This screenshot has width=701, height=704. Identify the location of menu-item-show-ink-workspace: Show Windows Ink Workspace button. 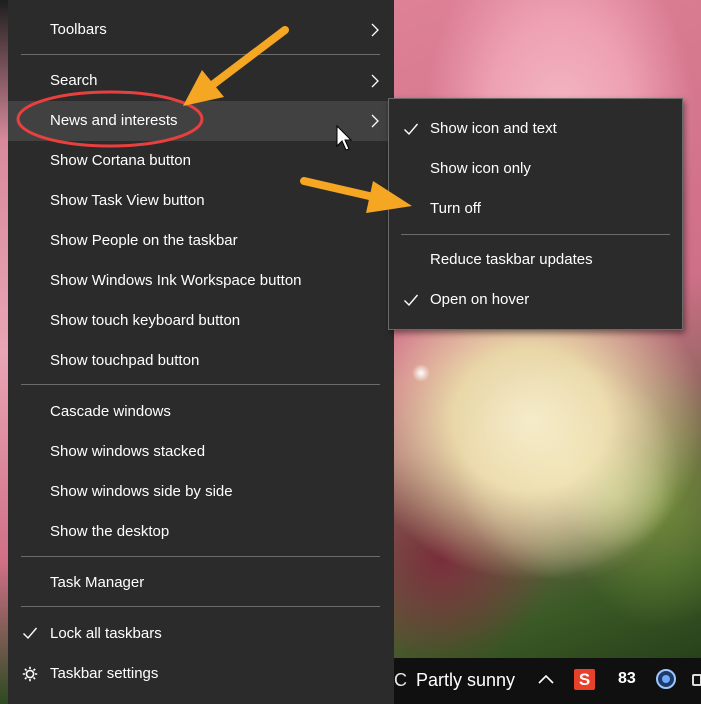
(201, 281).